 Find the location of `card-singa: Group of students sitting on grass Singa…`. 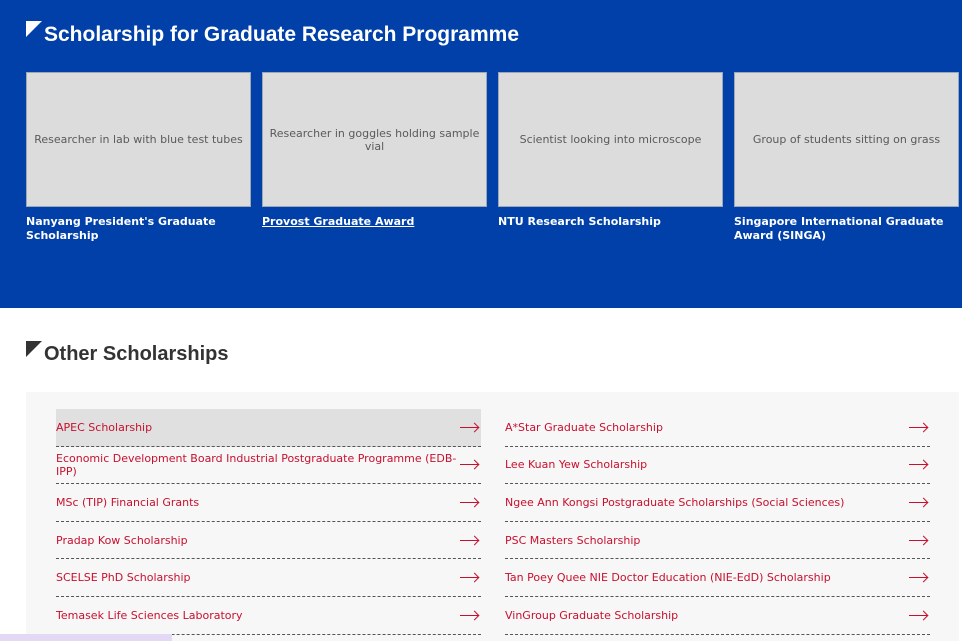

card-singa: Group of students sitting on grass Singa… is located at coordinates (846, 157).